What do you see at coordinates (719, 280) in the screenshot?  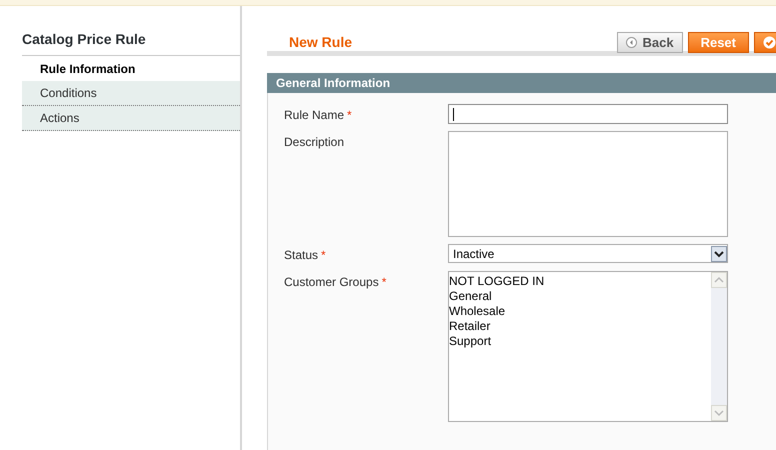 I see `scroll-up-icon` at bounding box center [719, 280].